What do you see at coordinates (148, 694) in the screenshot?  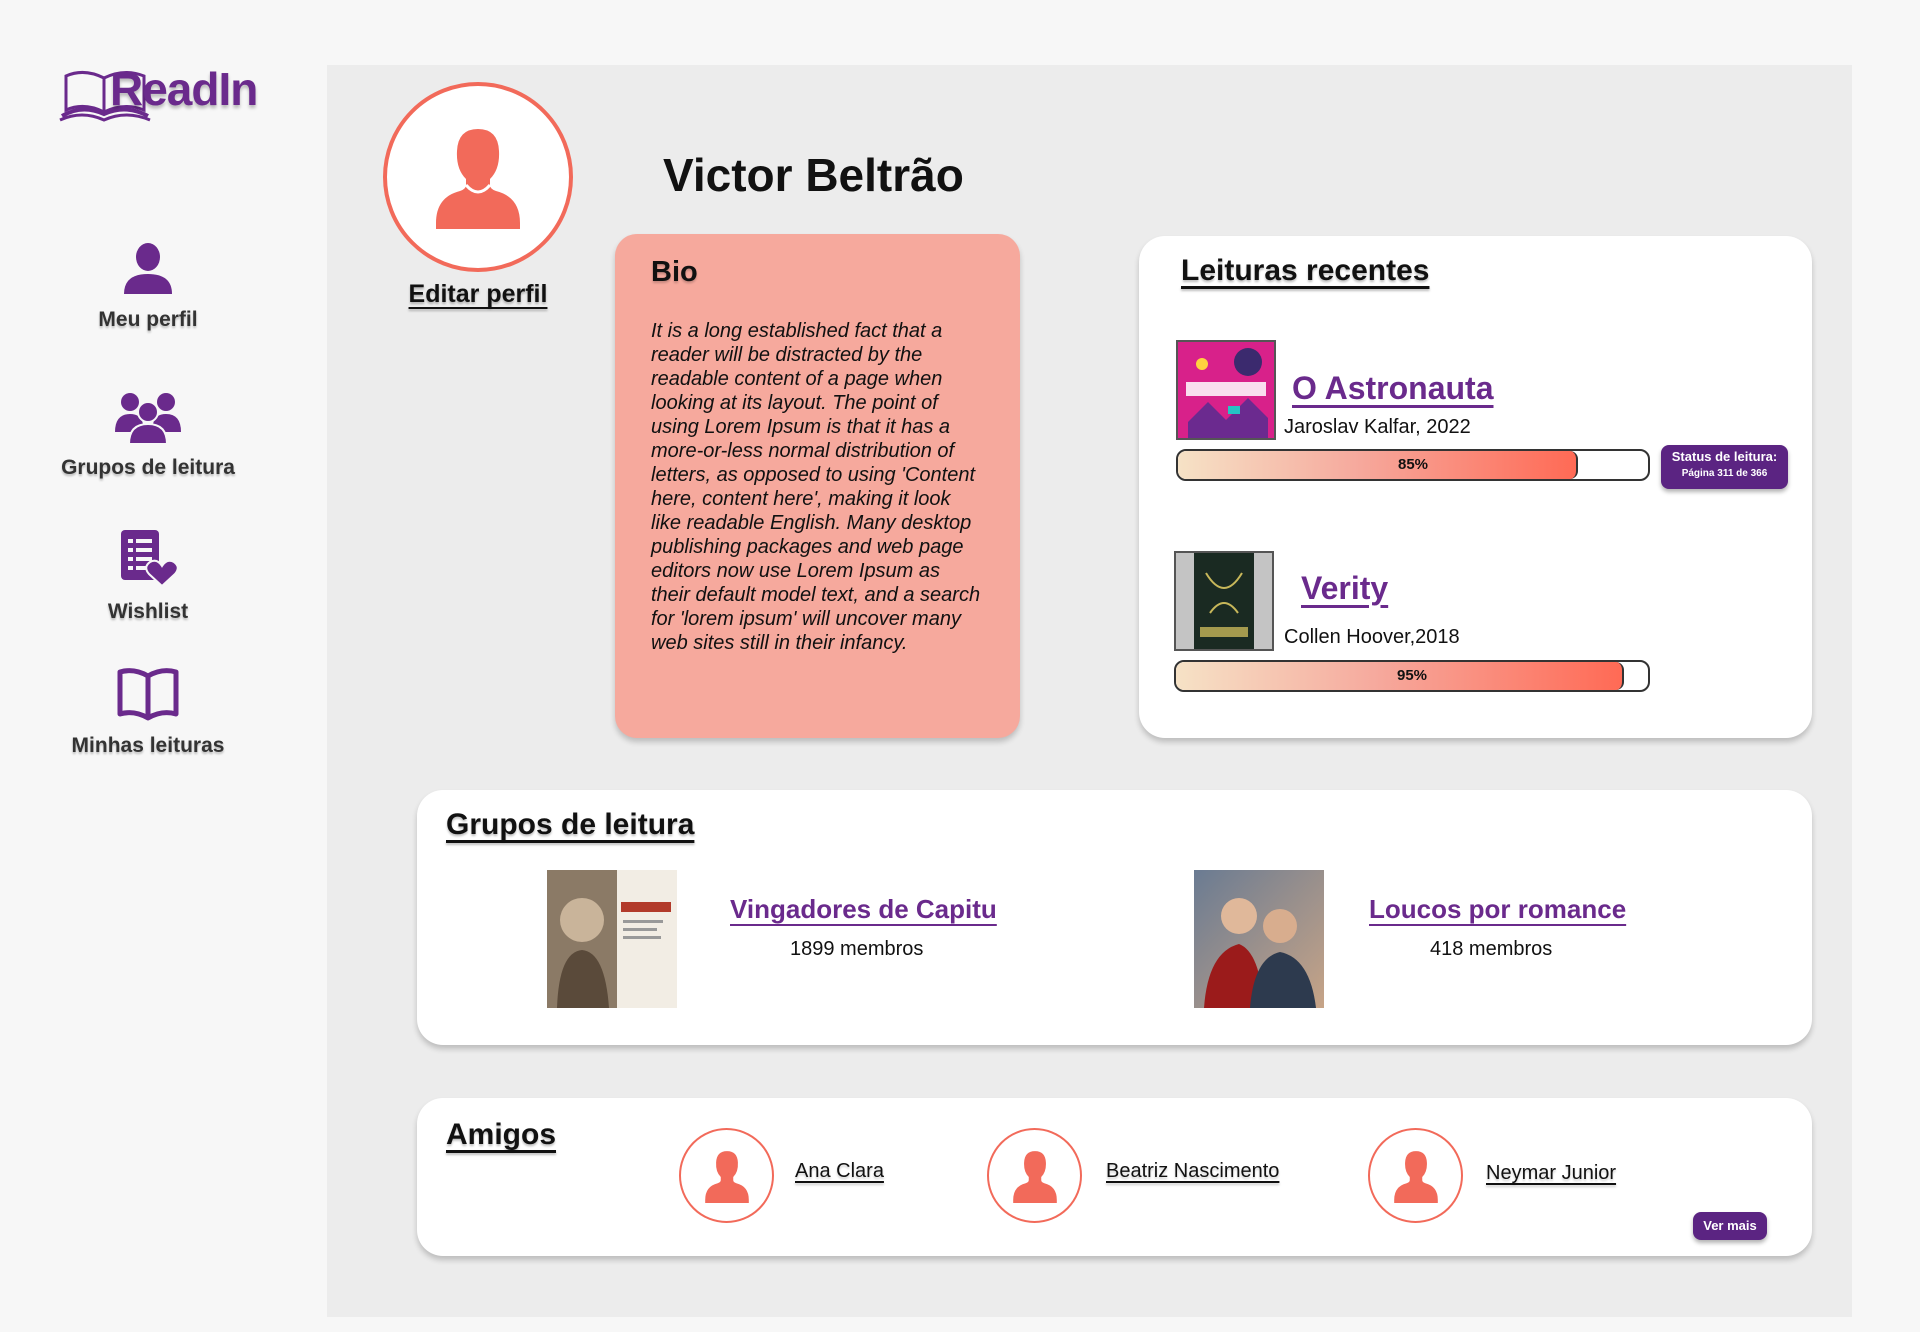 I see `book-open-icon` at bounding box center [148, 694].